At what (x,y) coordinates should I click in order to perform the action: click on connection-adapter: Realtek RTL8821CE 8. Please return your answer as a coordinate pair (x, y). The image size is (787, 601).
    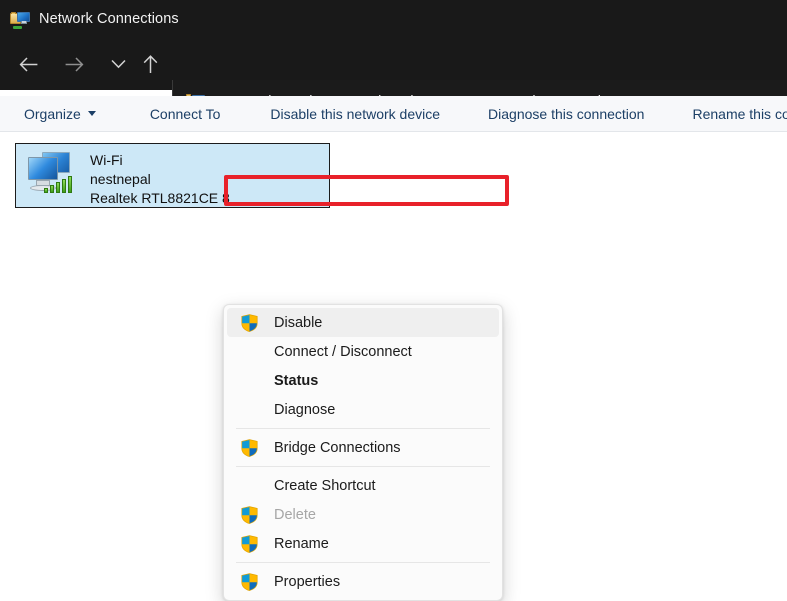
    Looking at the image, I should click on (160, 198).